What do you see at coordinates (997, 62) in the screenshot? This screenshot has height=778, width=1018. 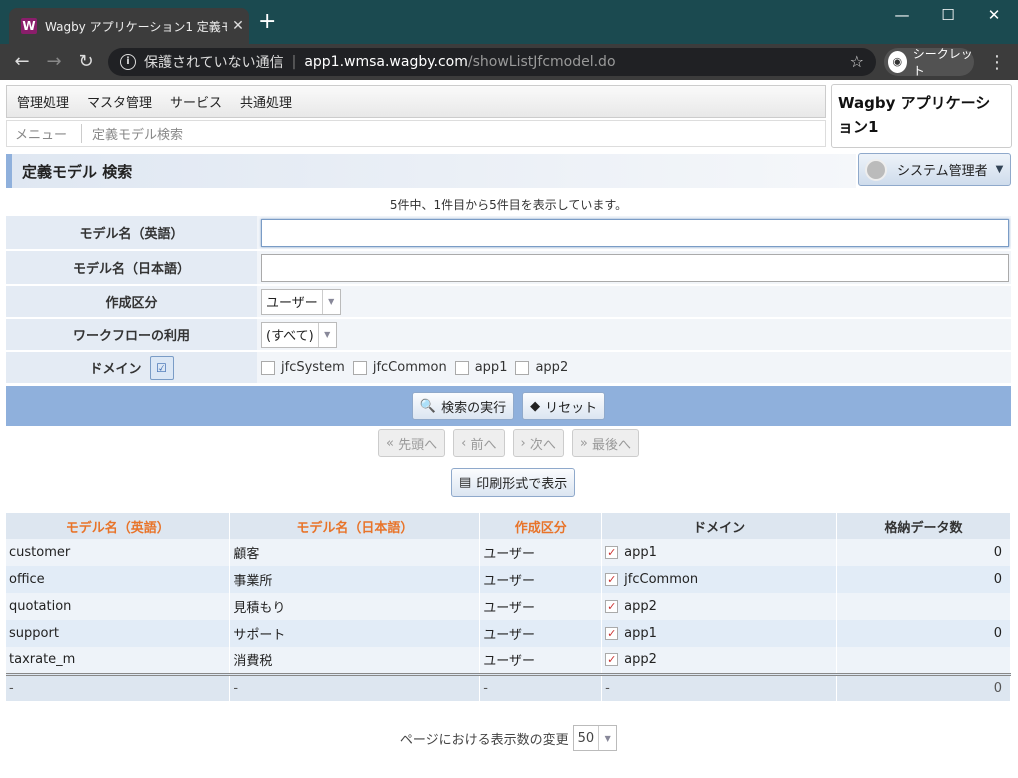 I see `browser-menu-icon: ⋮` at bounding box center [997, 62].